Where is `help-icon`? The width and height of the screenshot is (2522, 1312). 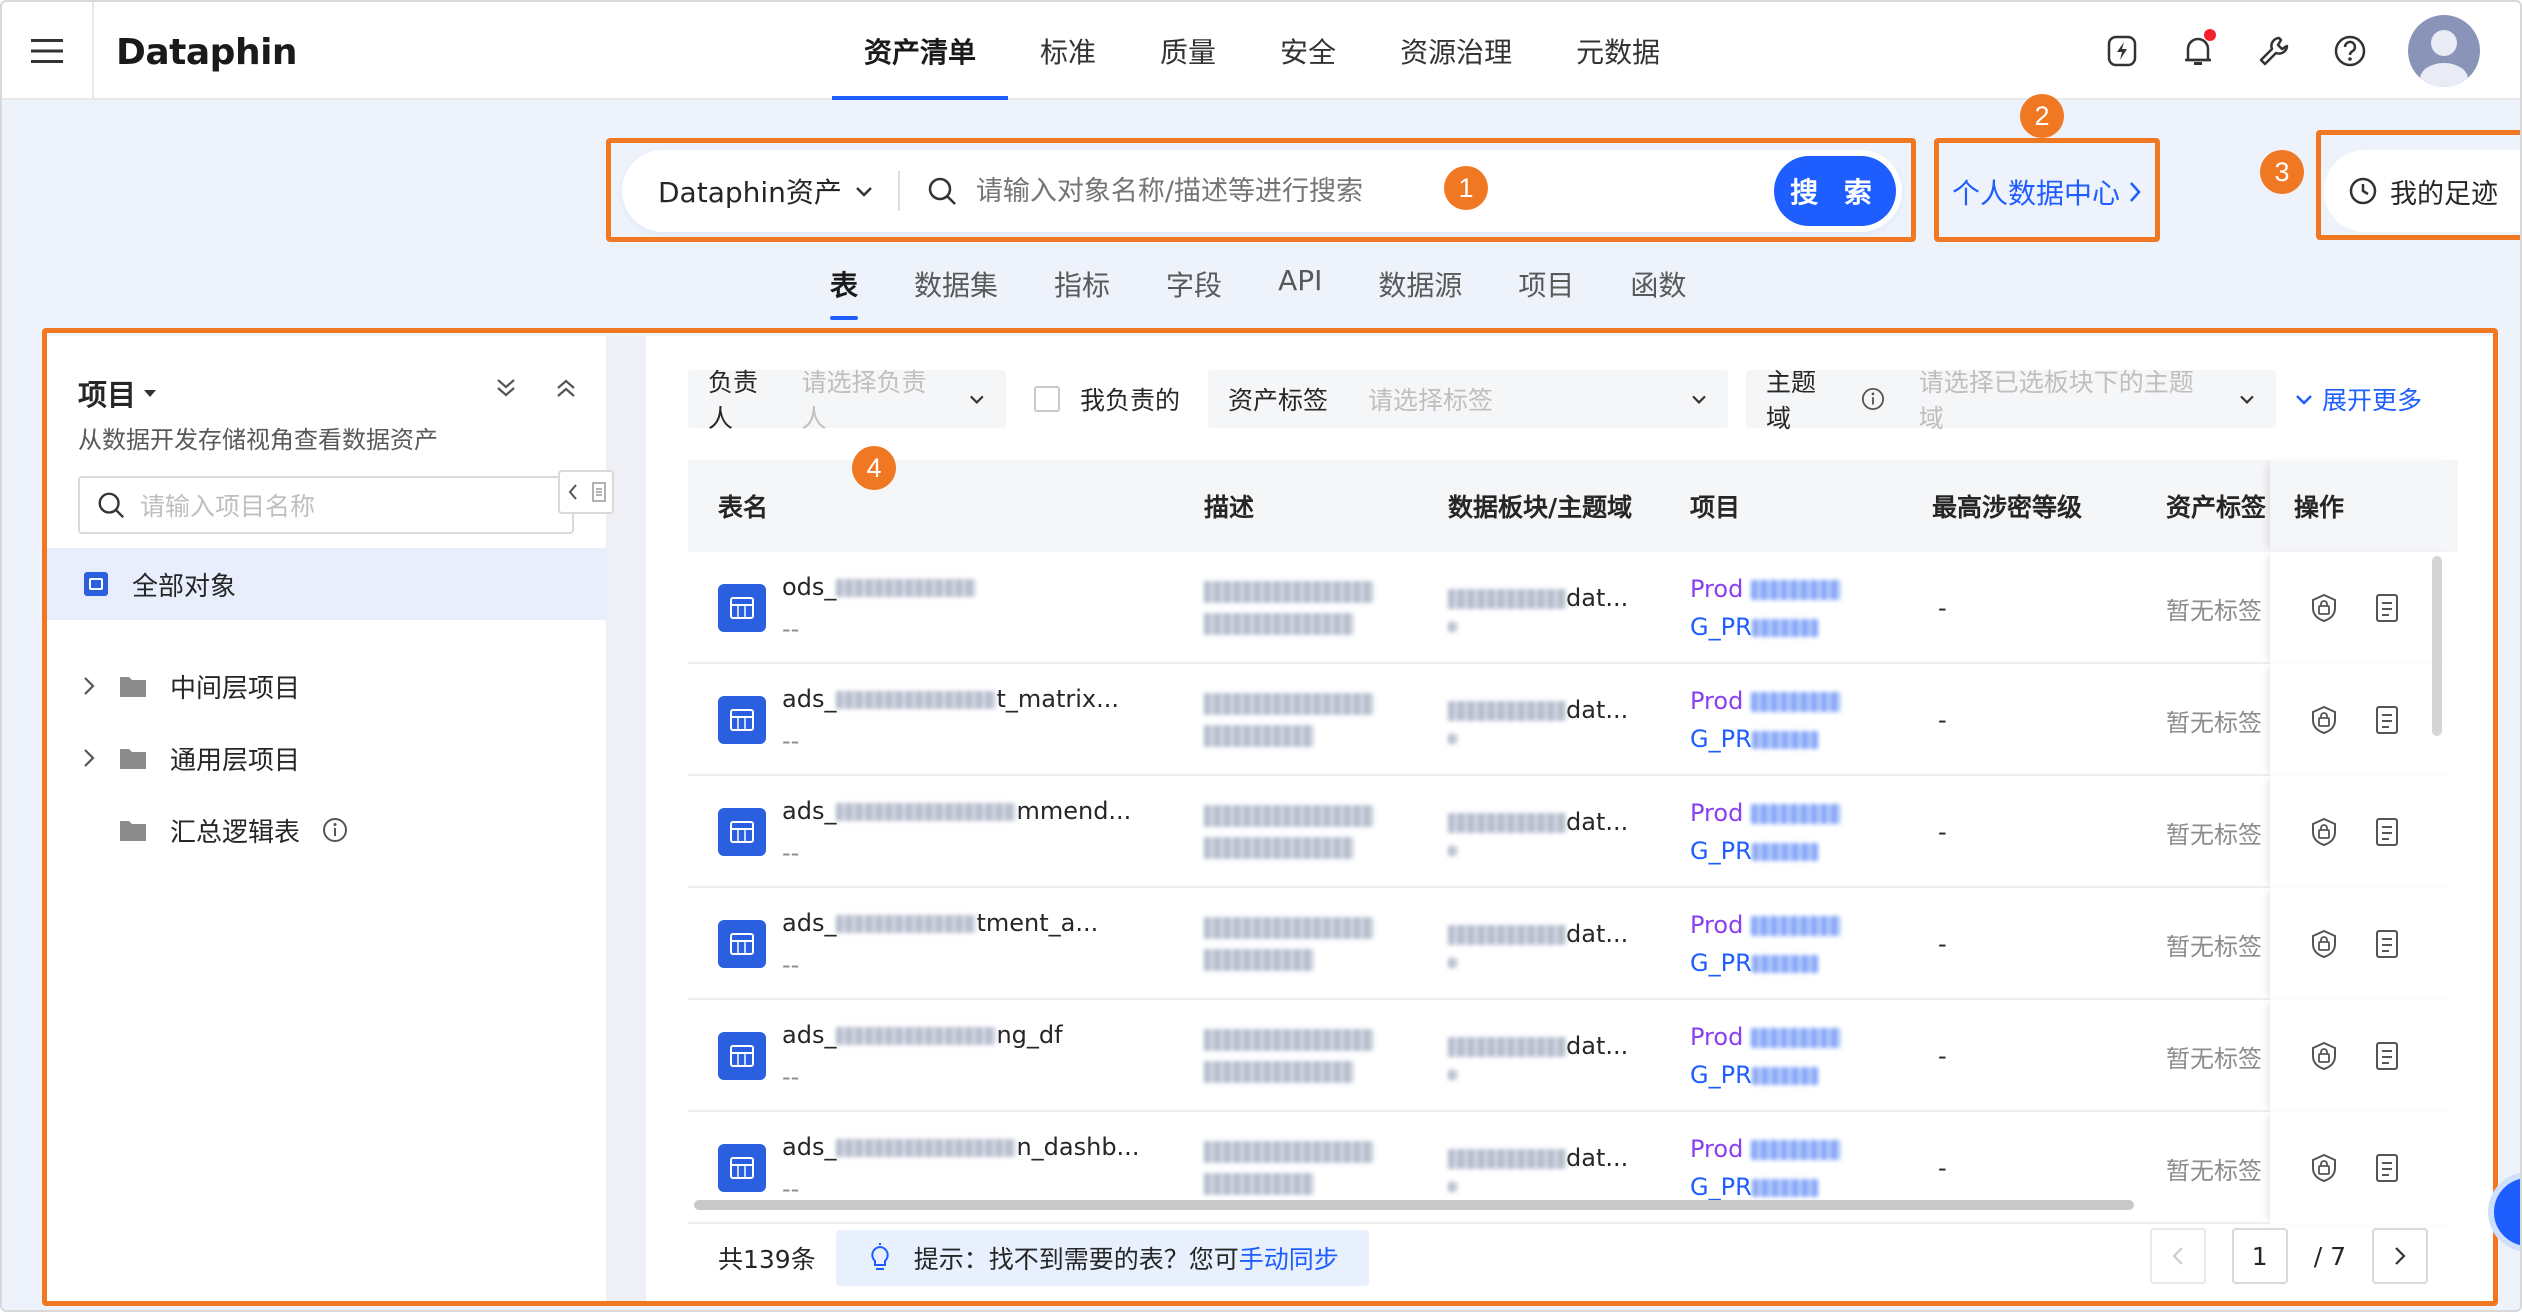
help-icon is located at coordinates (2350, 51).